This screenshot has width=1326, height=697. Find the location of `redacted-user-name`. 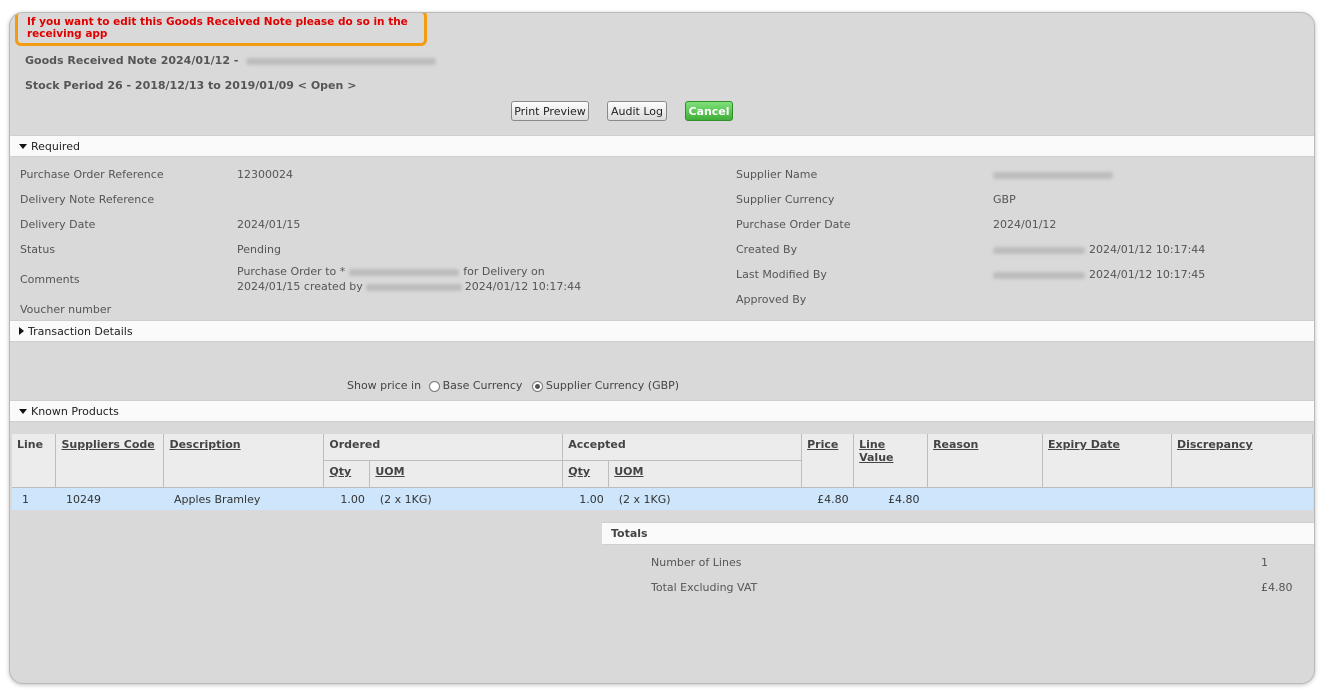

redacted-user-name is located at coordinates (413, 287).